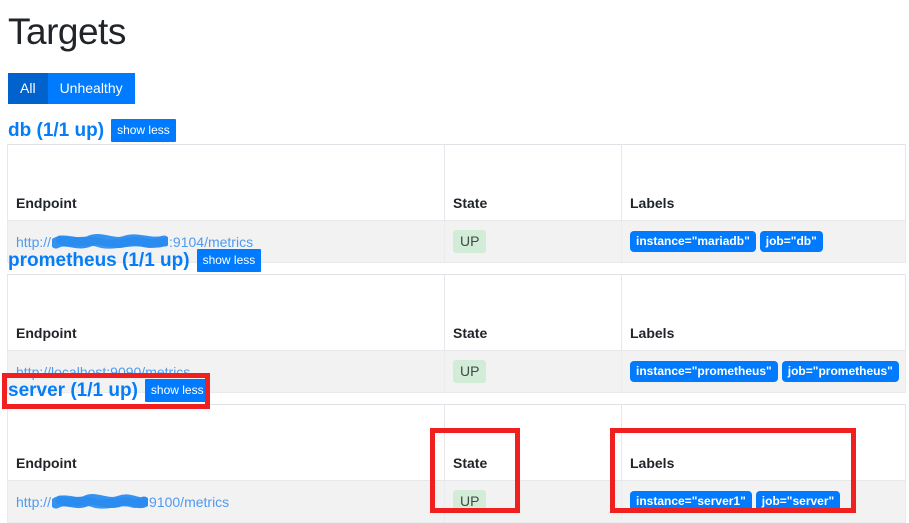  I want to click on endpoint-prefix: http://, so click(34, 501).